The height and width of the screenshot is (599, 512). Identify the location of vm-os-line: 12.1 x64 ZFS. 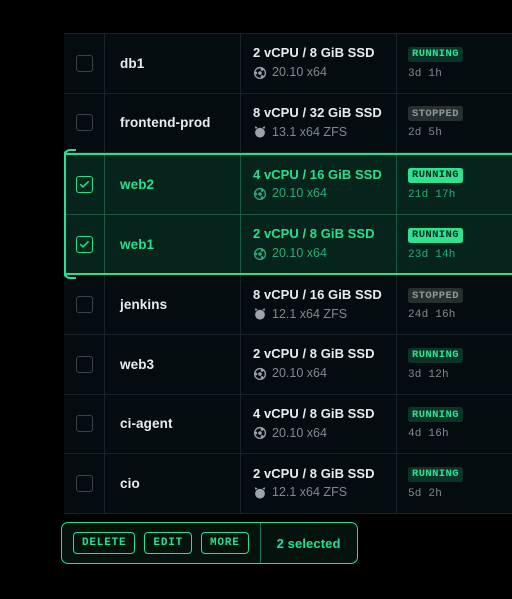
(324, 314).